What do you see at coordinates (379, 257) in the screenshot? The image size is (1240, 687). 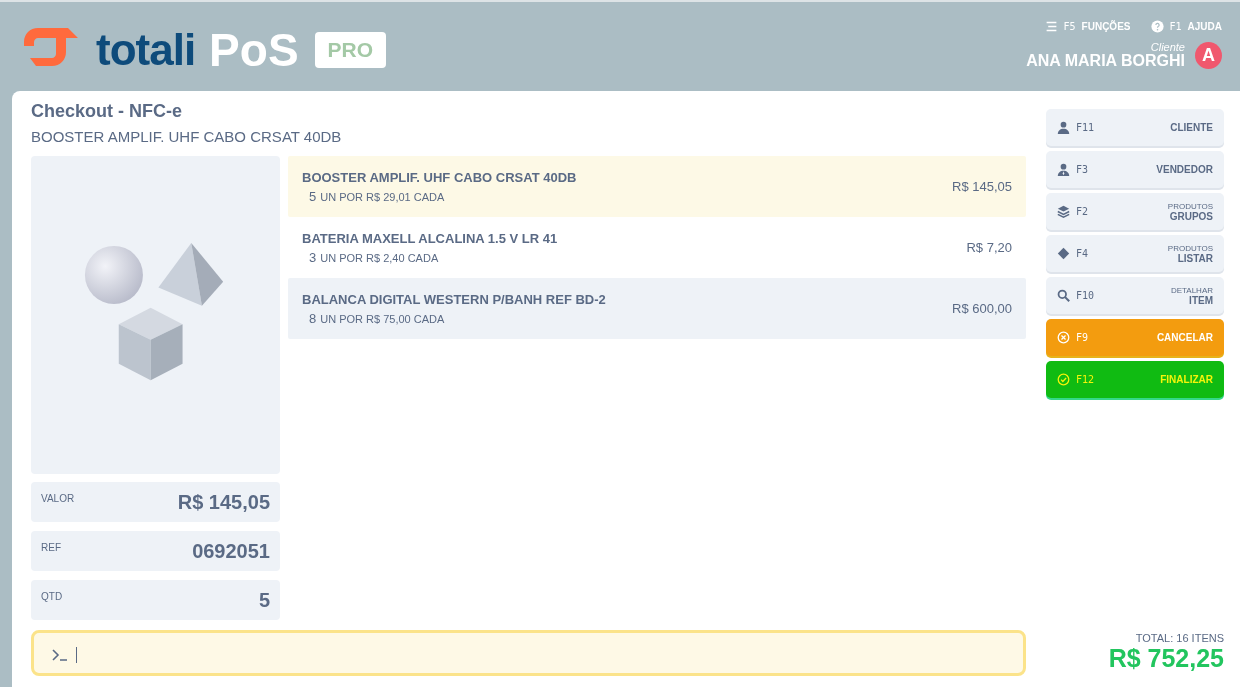 I see `item-unit-price: UN POR R$ 2,40 CADA` at bounding box center [379, 257].